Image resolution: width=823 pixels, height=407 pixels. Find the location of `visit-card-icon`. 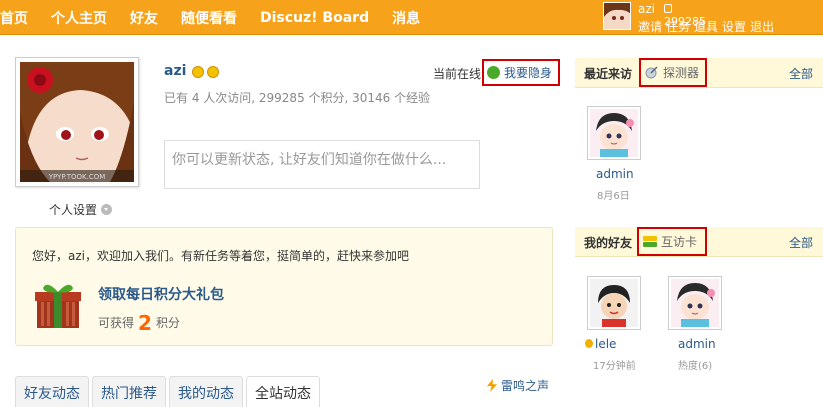

visit-card-icon is located at coordinates (650, 241).